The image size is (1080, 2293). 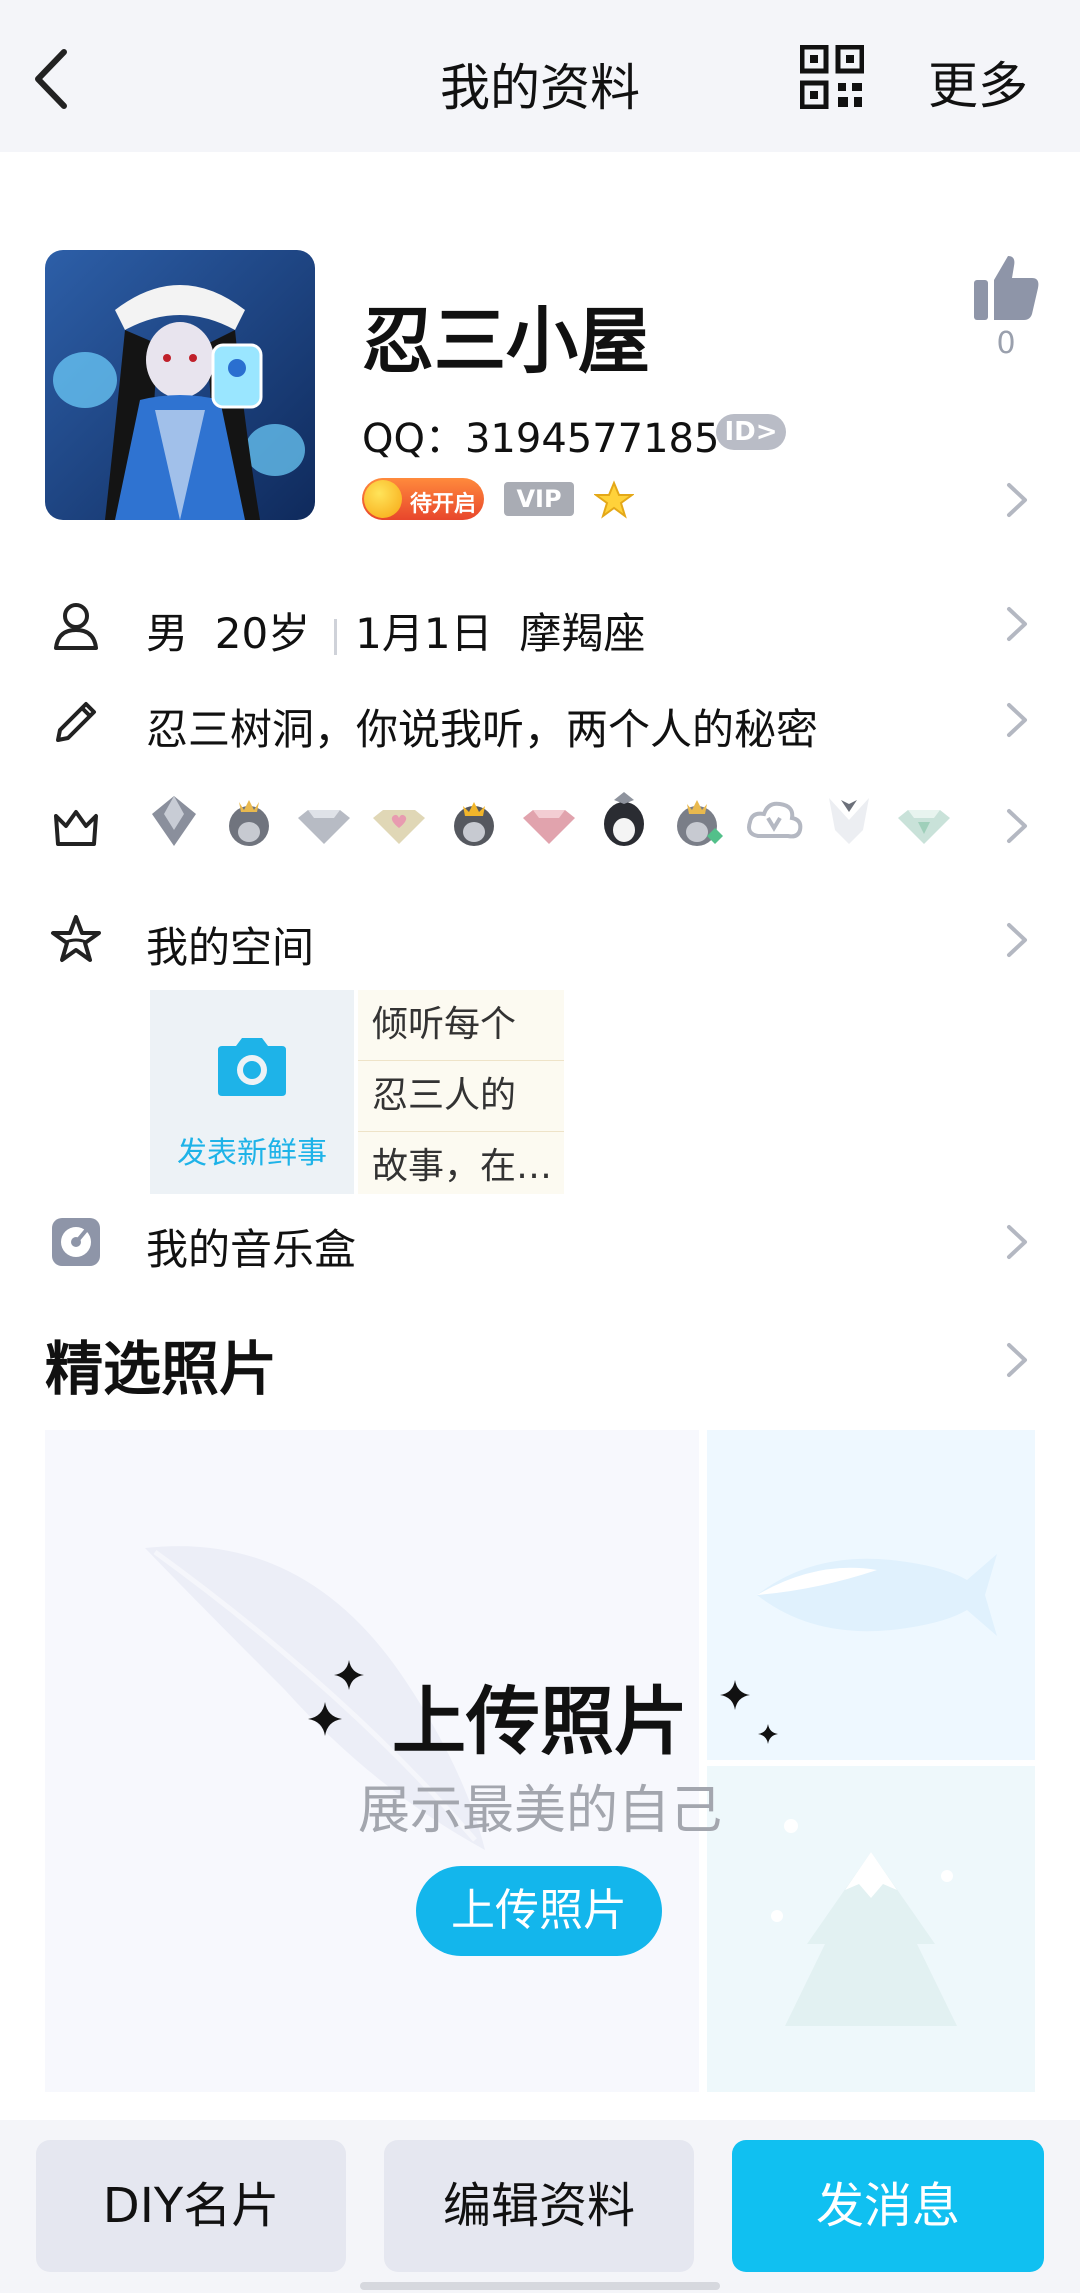 What do you see at coordinates (1017, 1242) in the screenshot?
I see `music-chevron-right-icon` at bounding box center [1017, 1242].